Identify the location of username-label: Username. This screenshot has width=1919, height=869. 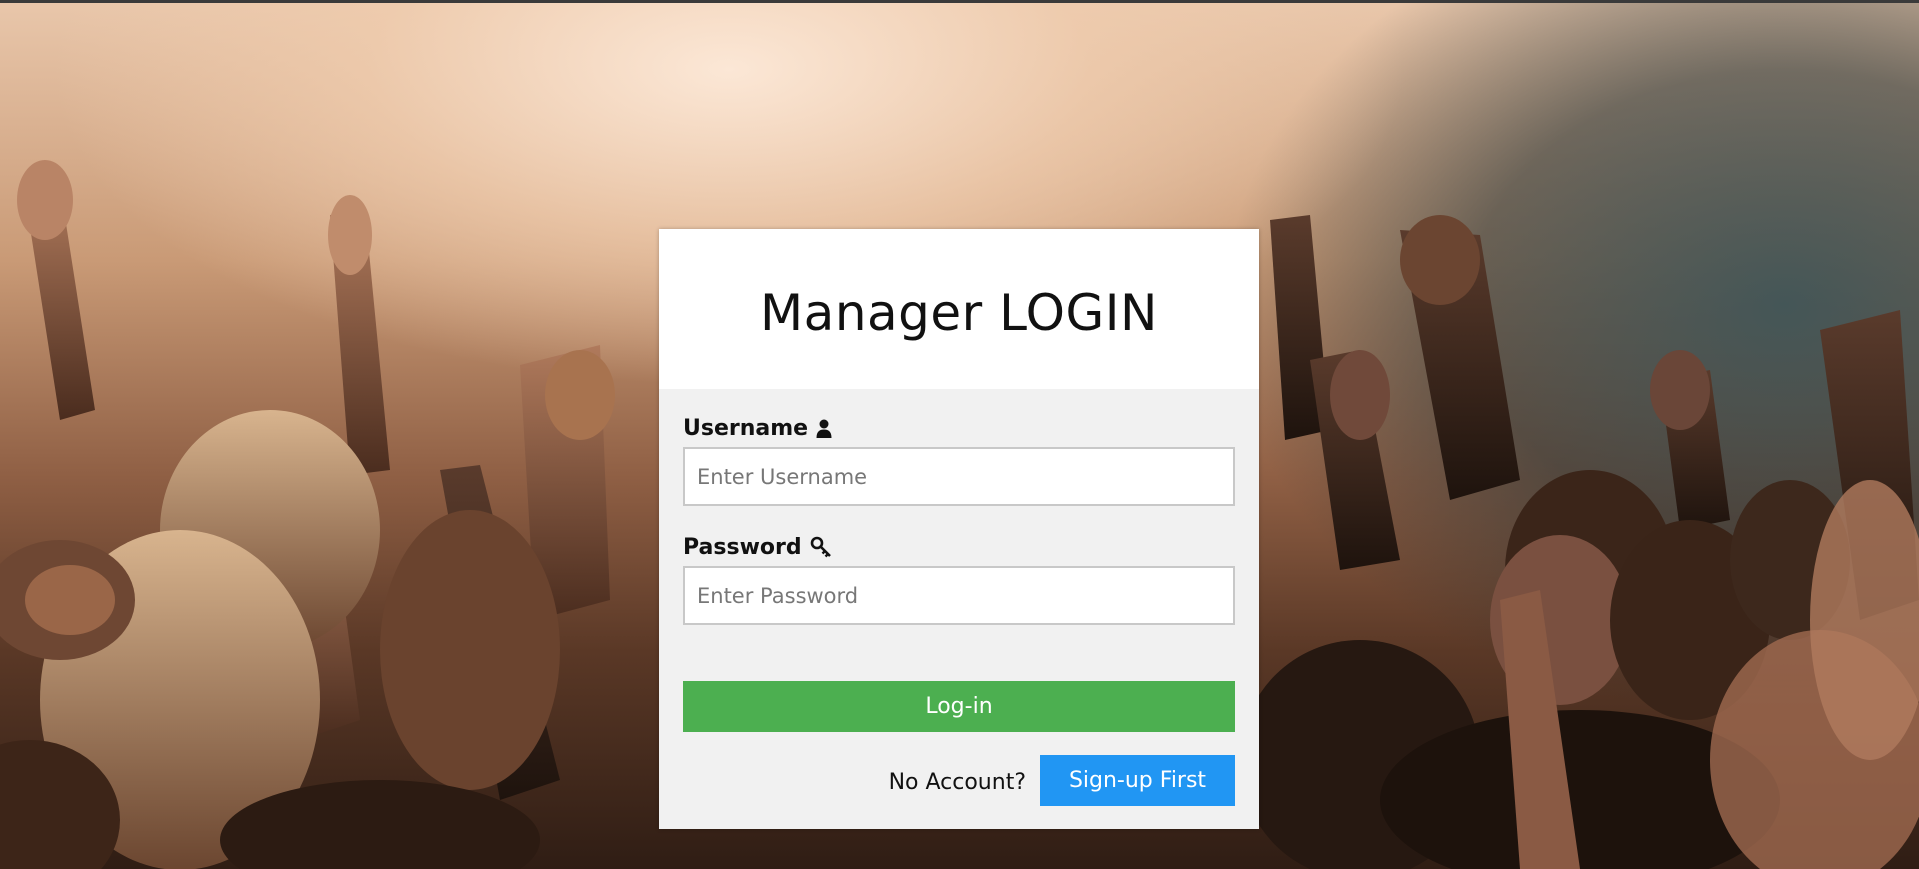
(959, 428).